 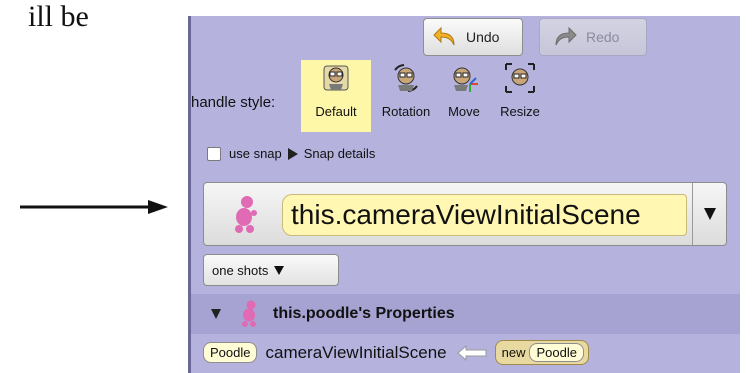 I want to click on one-shots-label: one shots, so click(x=240, y=270).